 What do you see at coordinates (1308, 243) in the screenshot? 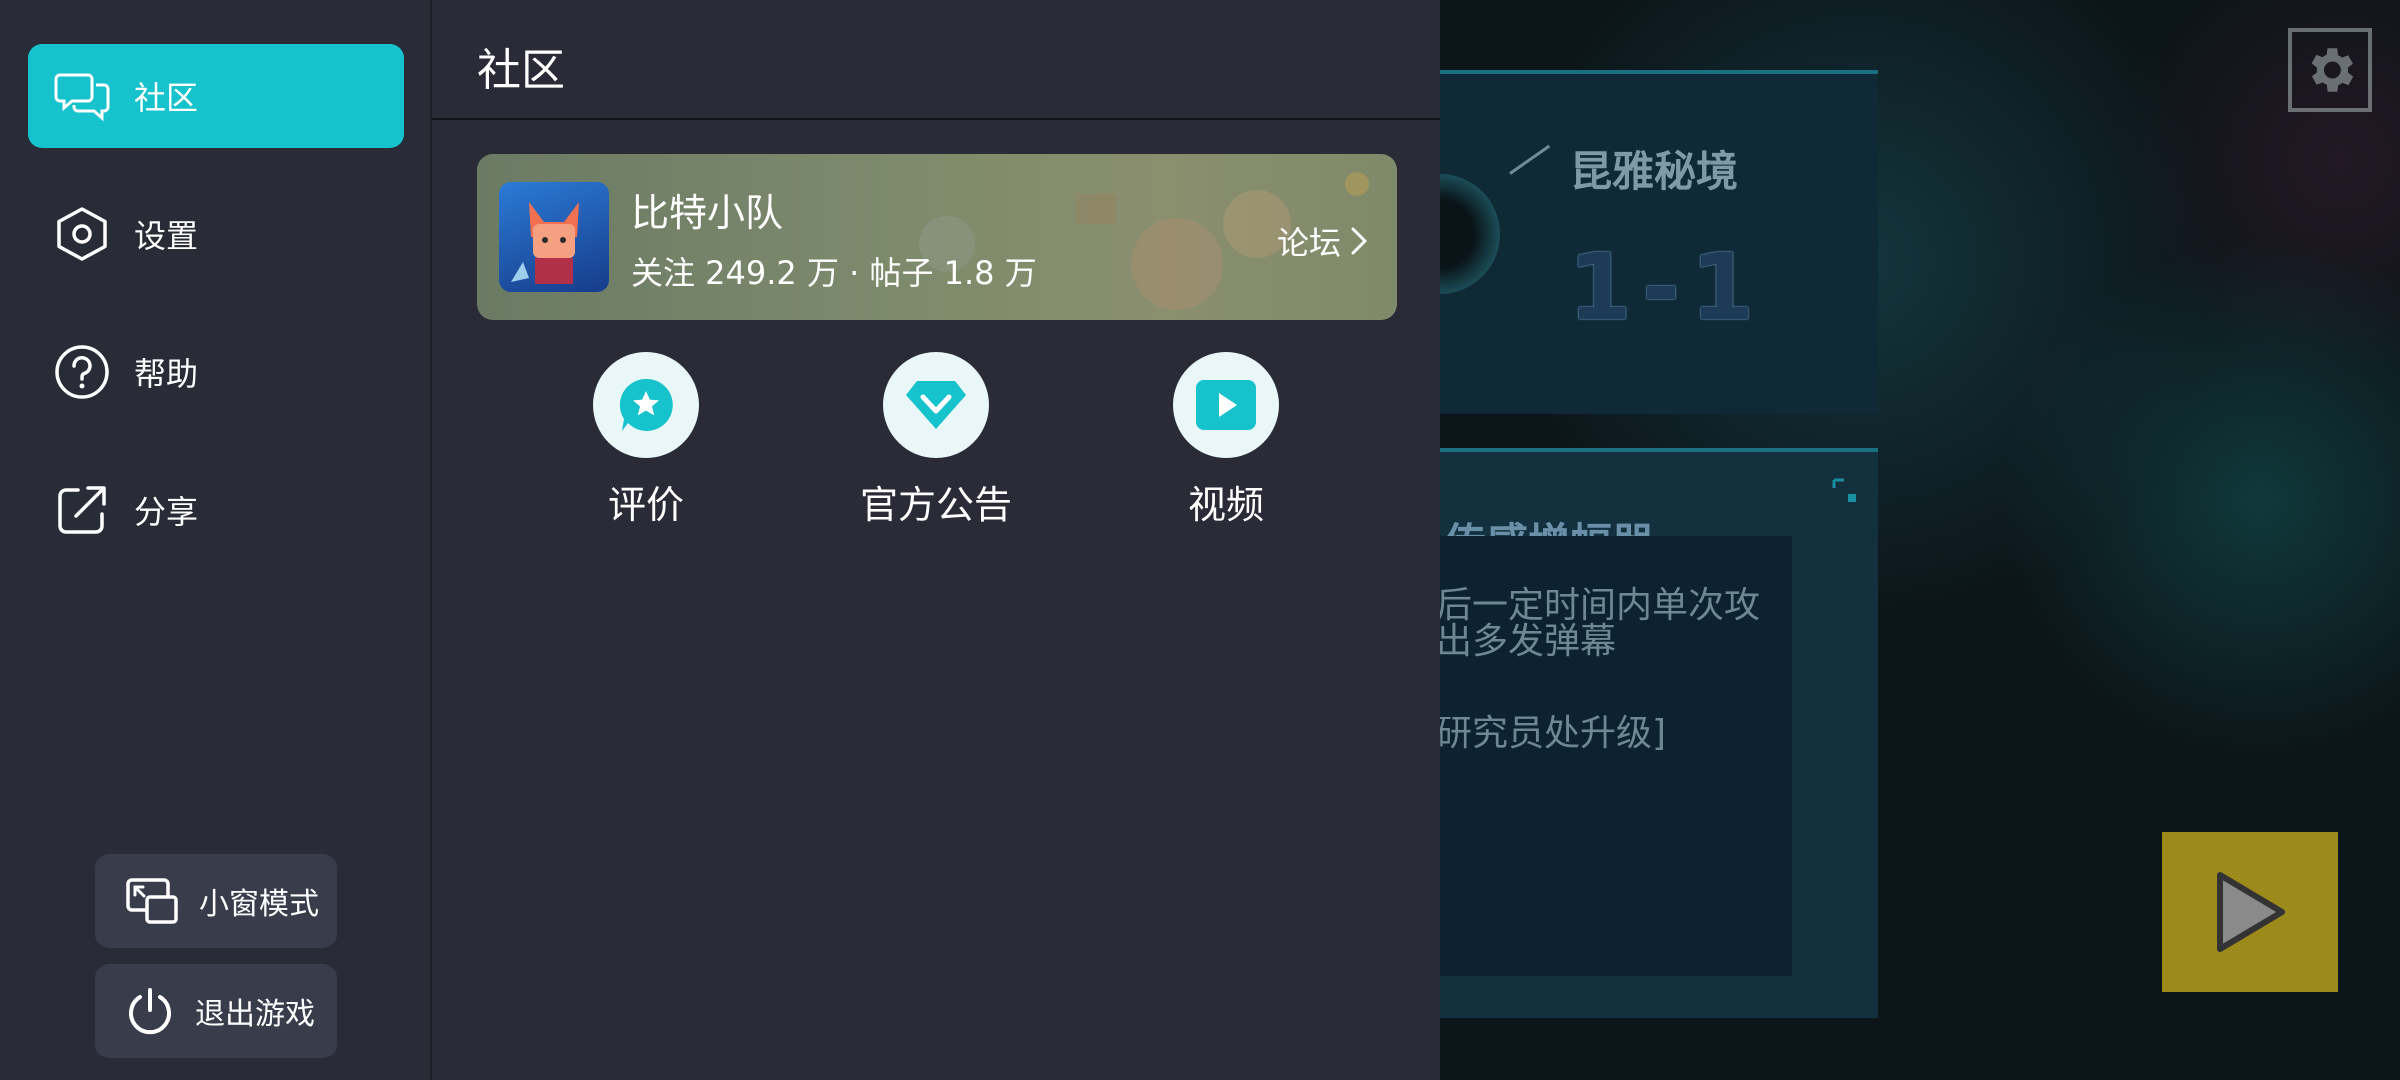
I see `forum-label: 论坛` at bounding box center [1308, 243].